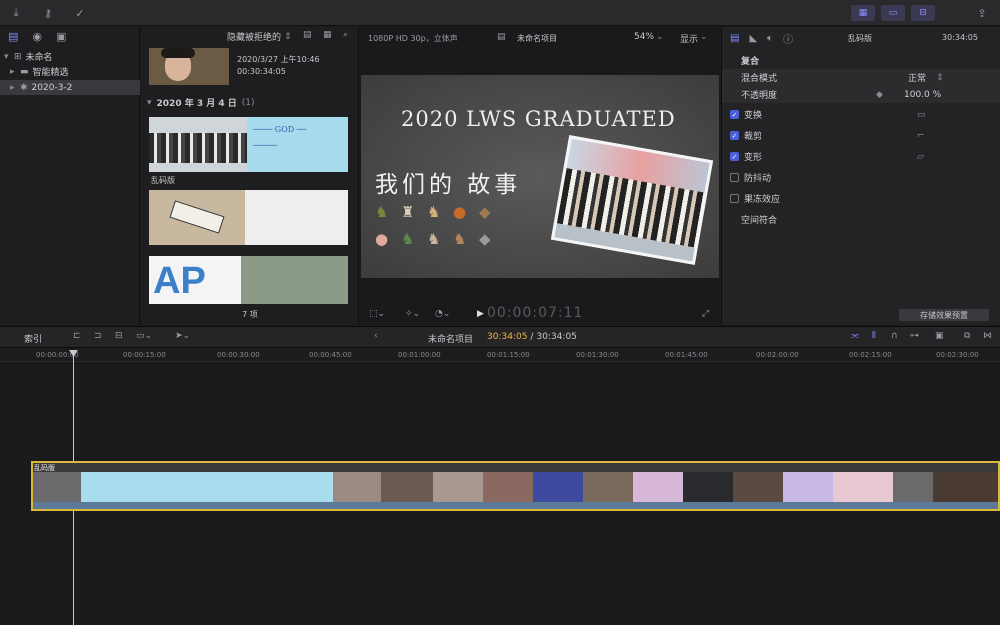 This screenshot has height=625, width=1000. Describe the element at coordinates (307, 35) in the screenshot. I see `filmstrip-icon: ▤` at that location.